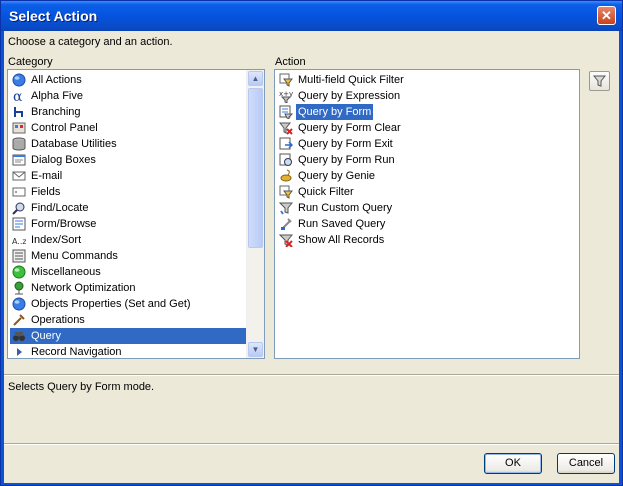  What do you see at coordinates (64, 224) in the screenshot?
I see `category-item-label: Form/Browse` at bounding box center [64, 224].